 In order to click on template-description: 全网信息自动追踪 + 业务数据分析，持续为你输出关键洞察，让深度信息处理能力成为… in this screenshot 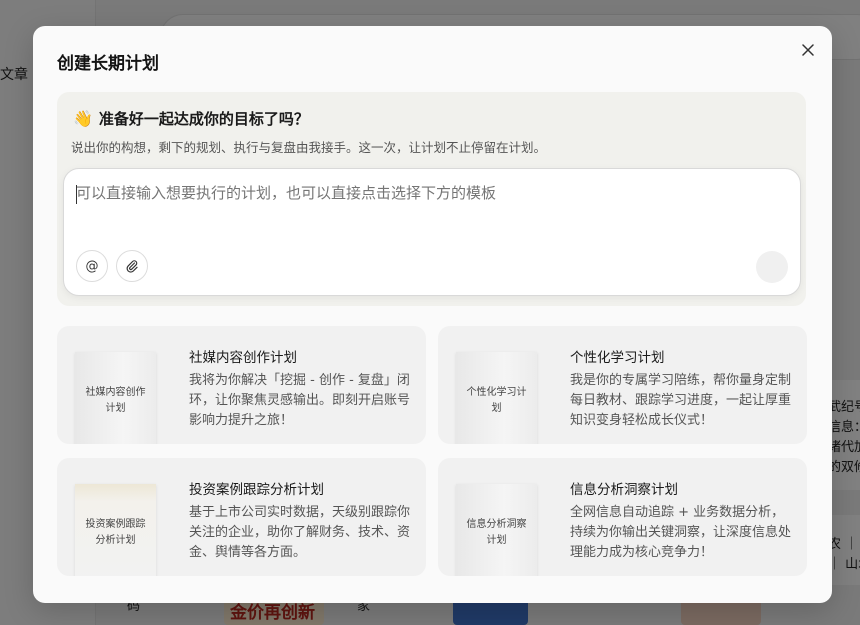, I will do `click(681, 532)`.